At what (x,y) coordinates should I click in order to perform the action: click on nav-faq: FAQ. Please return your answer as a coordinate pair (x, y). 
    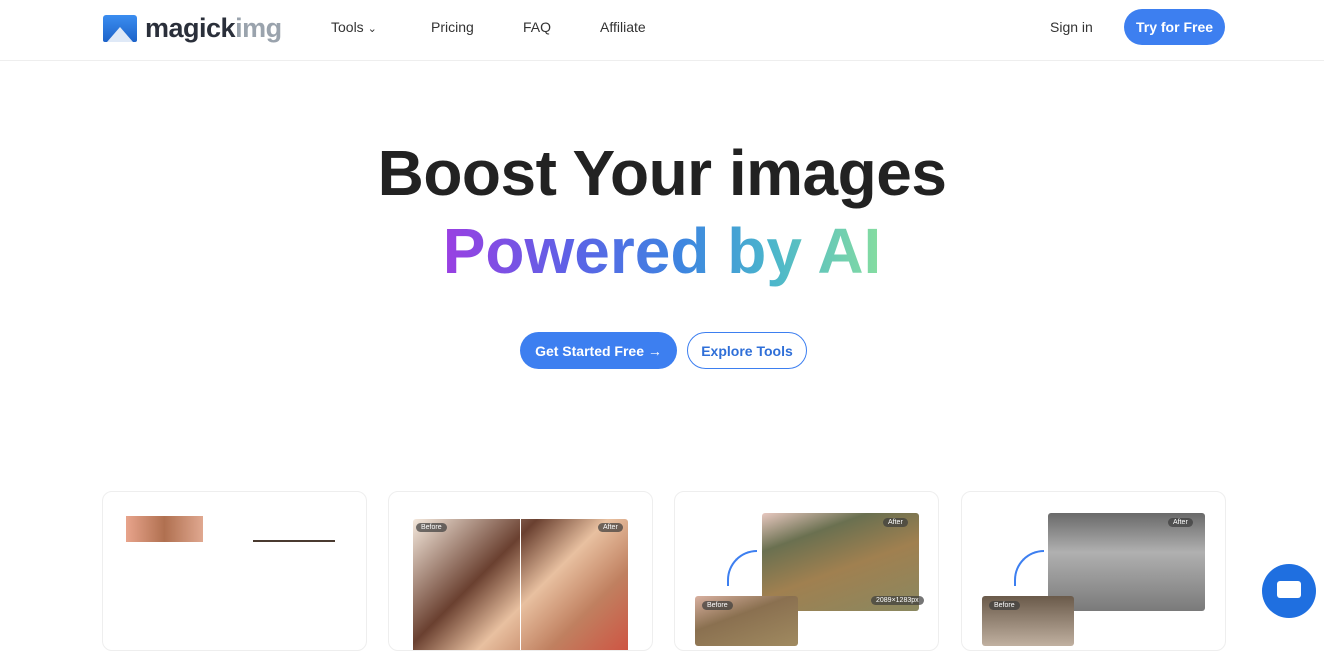
    Looking at the image, I should click on (537, 27).